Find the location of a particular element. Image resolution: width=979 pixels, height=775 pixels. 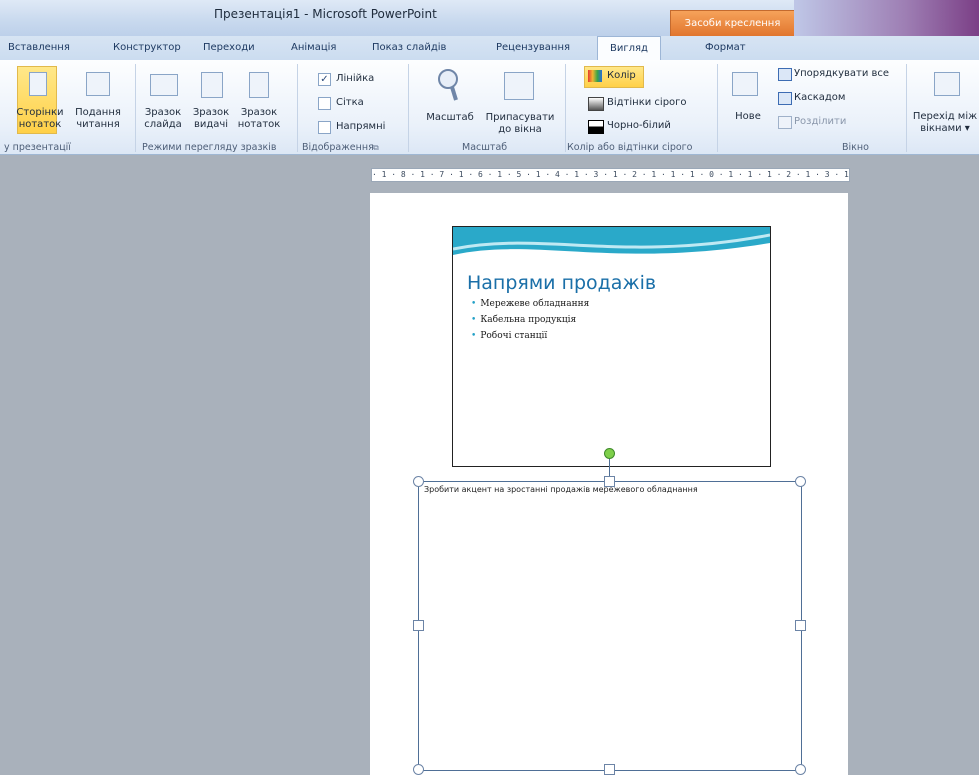

reading-view-label-2: читання is located at coordinates (98, 125).